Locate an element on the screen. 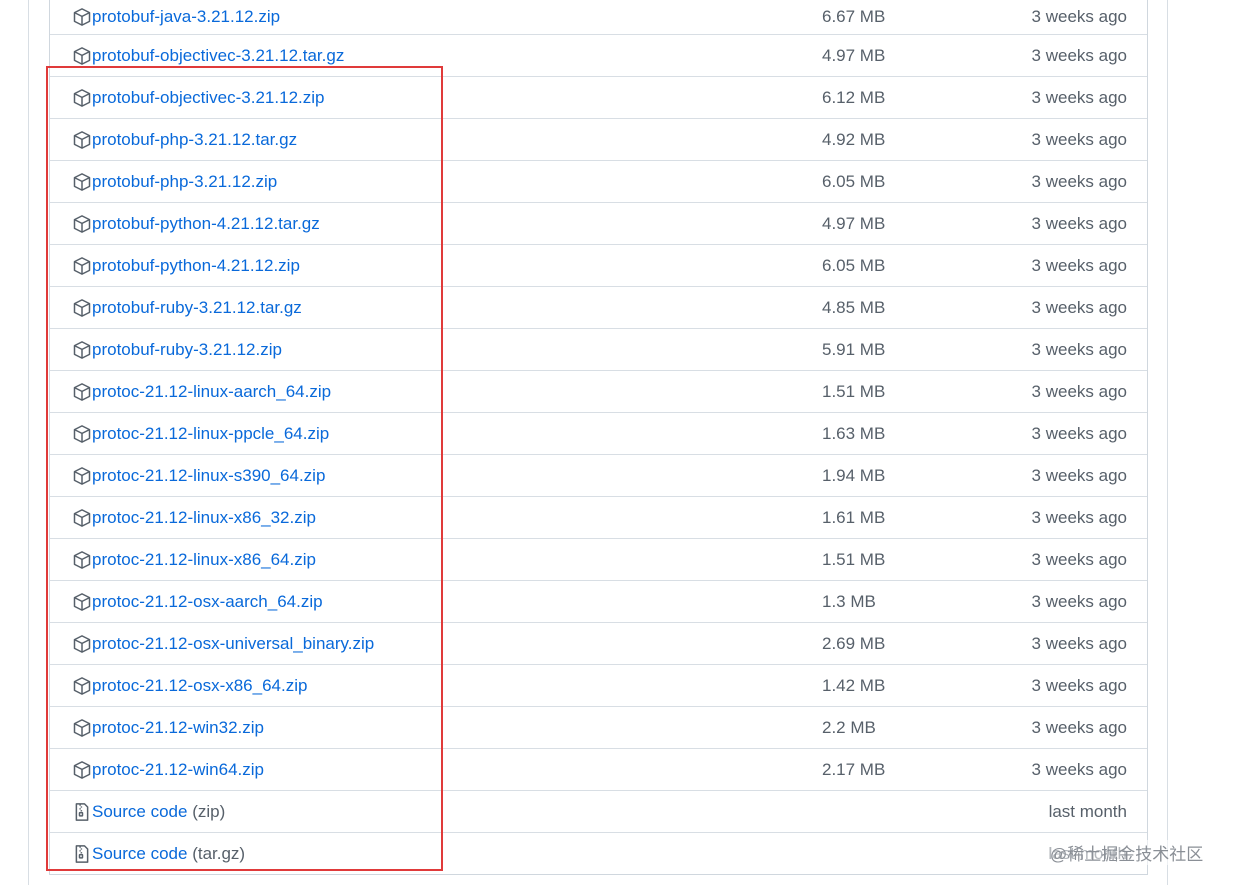 This screenshot has width=1238, height=885. asset-size: 5.91 MB is located at coordinates (854, 349).